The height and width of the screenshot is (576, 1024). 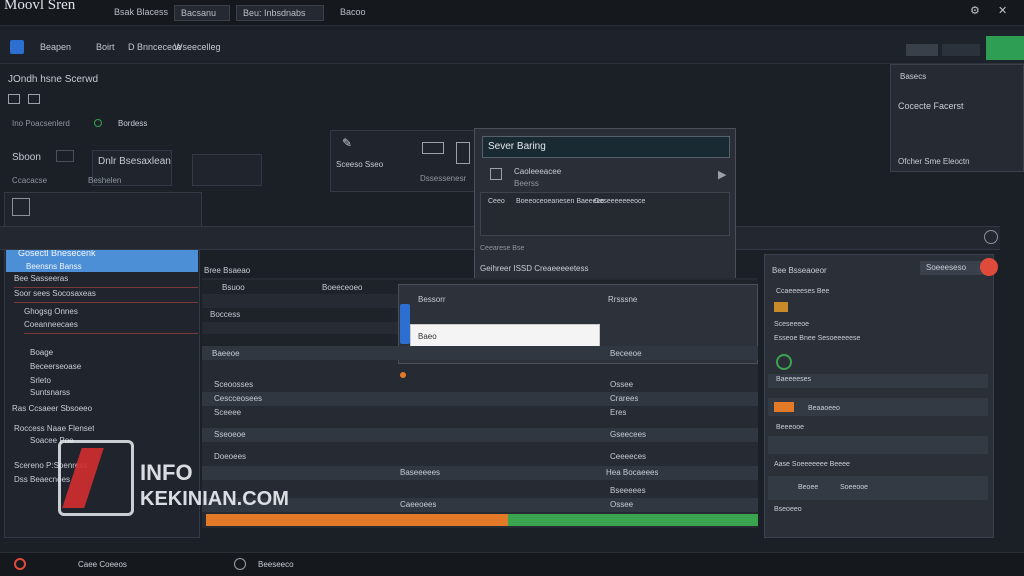 I want to click on box1-label: Sceeso Sseo, so click(x=360, y=164).